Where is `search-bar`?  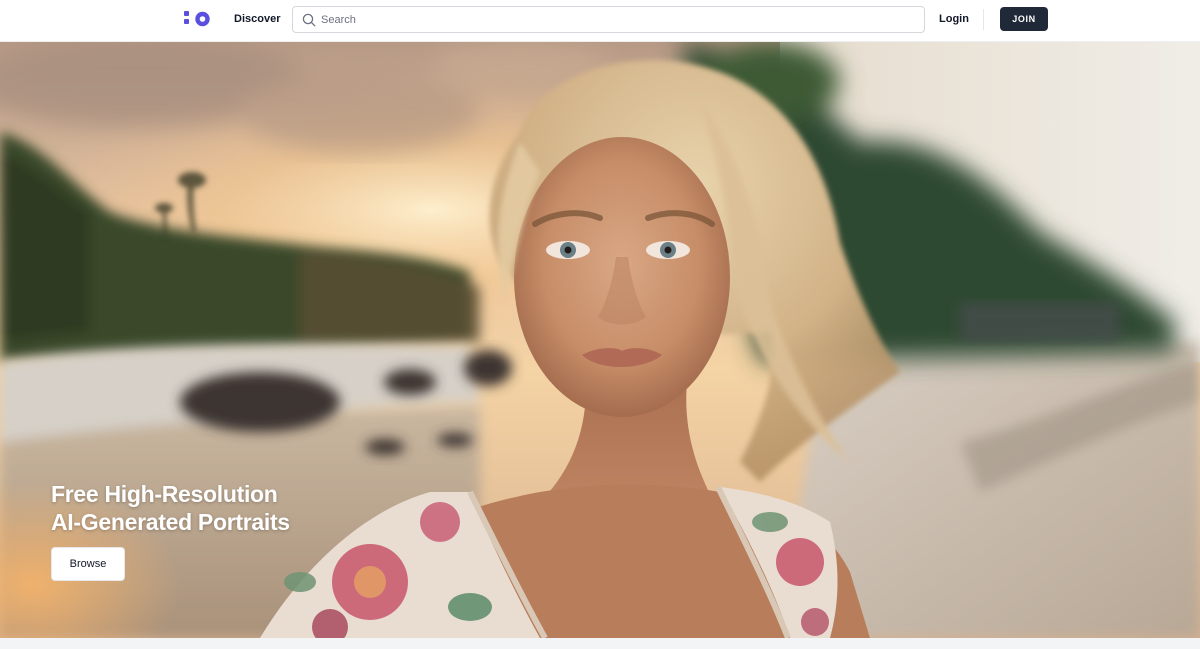 search-bar is located at coordinates (608, 19).